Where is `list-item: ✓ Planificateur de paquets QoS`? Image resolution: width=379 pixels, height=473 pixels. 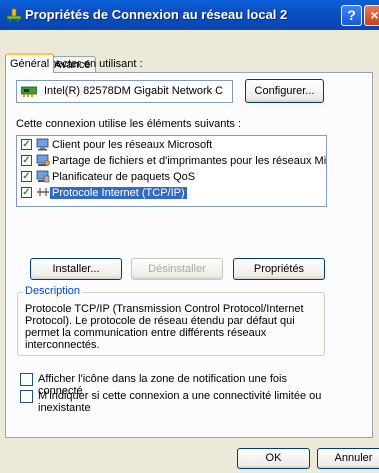 list-item: ✓ Planificateur de paquets QoS is located at coordinates (171, 177).